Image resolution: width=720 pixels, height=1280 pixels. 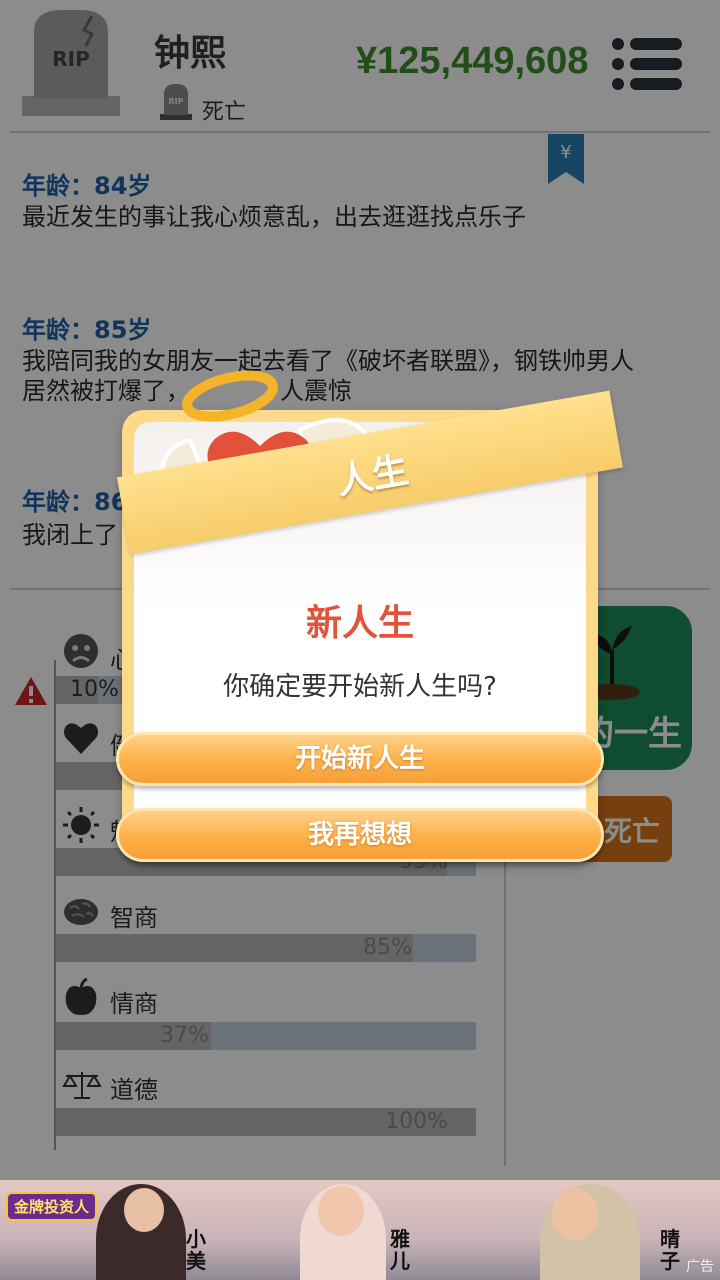 I want to click on think-again-button: 我再想想, so click(x=360, y=835).